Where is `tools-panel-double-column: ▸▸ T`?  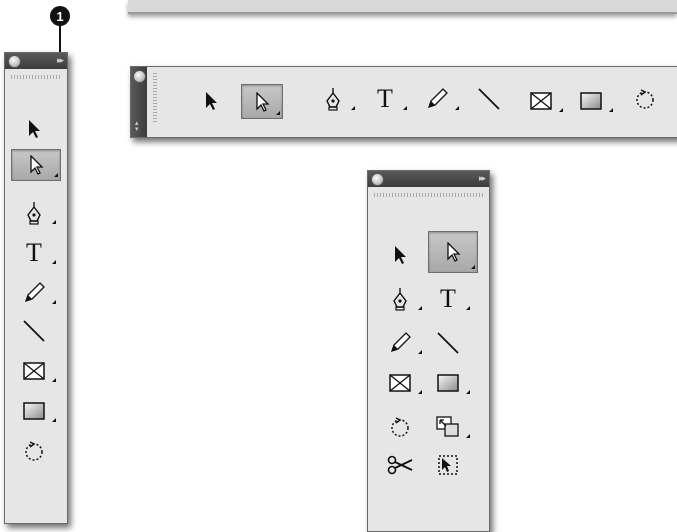
tools-panel-double-column: ▸▸ T is located at coordinates (428, 351).